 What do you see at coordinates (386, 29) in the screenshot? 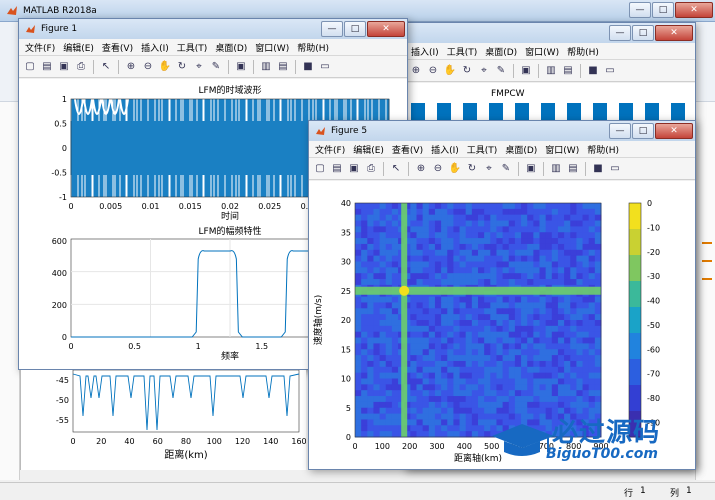
I see `figure1-close-button: ✕` at bounding box center [386, 29].